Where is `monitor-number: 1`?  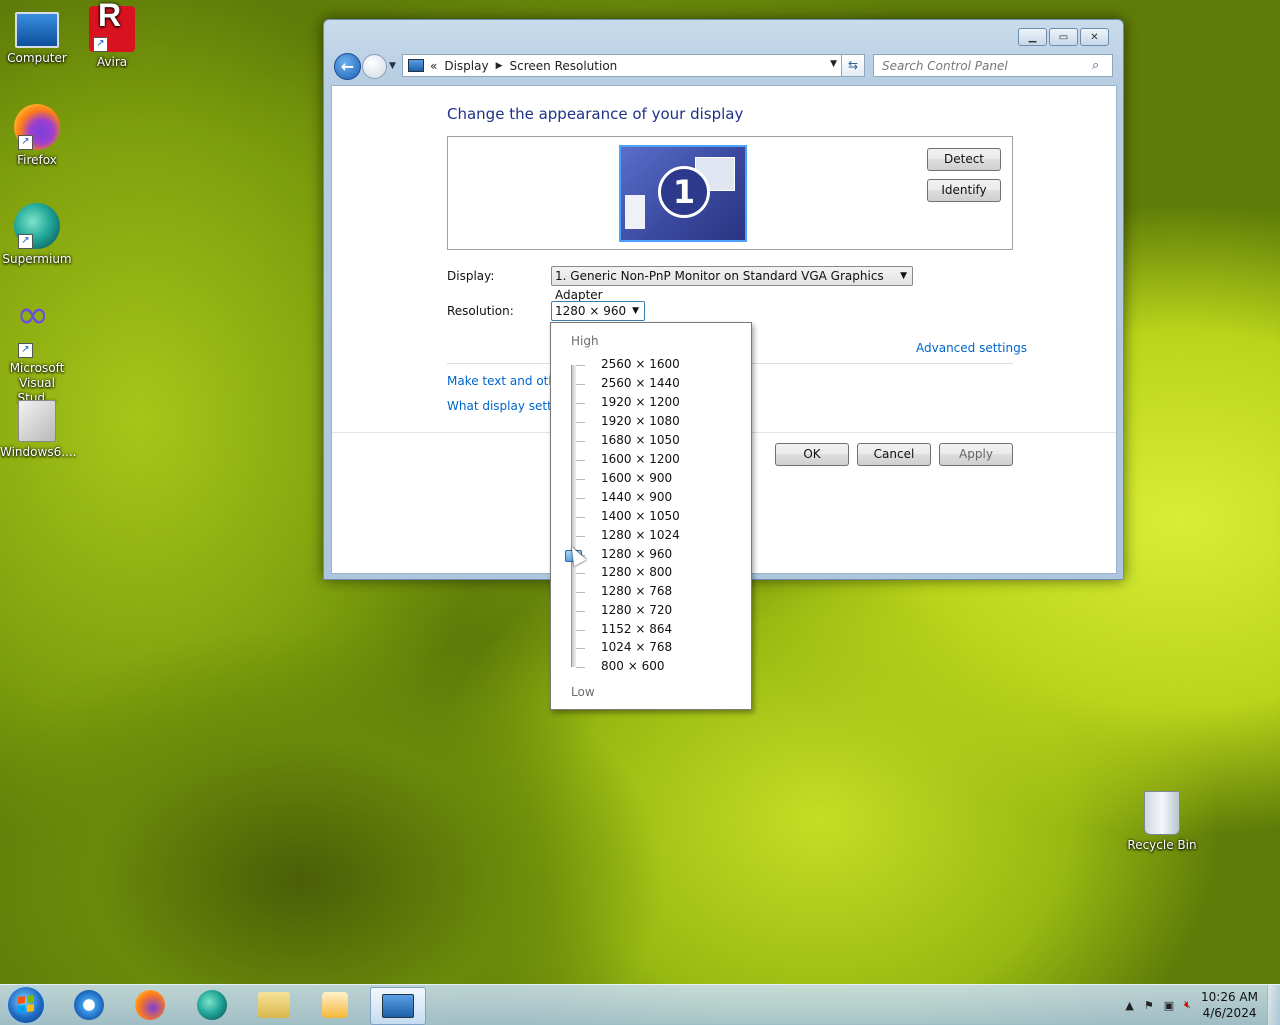 monitor-number: 1 is located at coordinates (684, 192).